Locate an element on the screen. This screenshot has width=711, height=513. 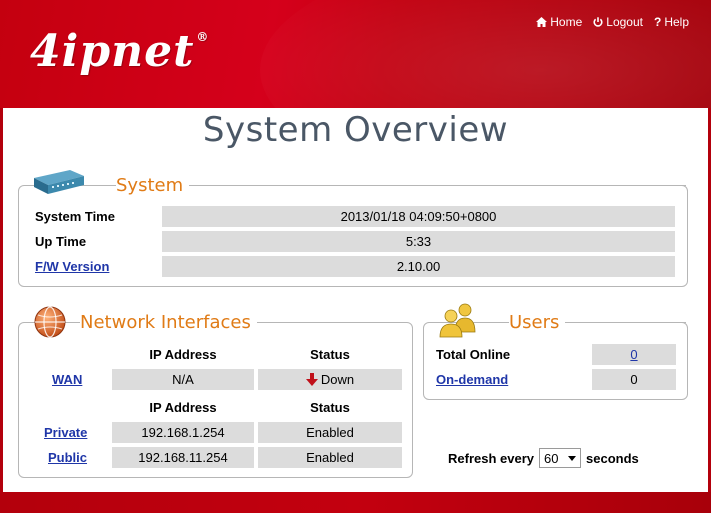
logo-registered-mark: ® is located at coordinates (203, 37).